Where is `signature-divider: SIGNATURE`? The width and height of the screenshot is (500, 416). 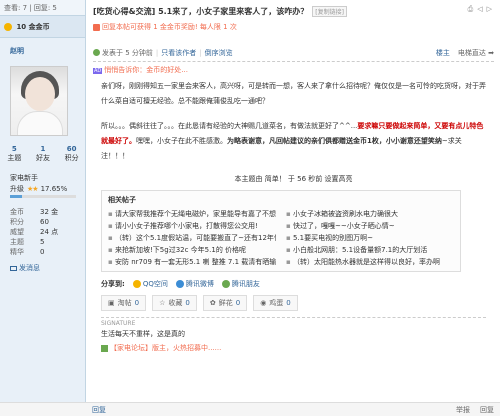
signature-divider: SIGNATURE is located at coordinates (293, 322).